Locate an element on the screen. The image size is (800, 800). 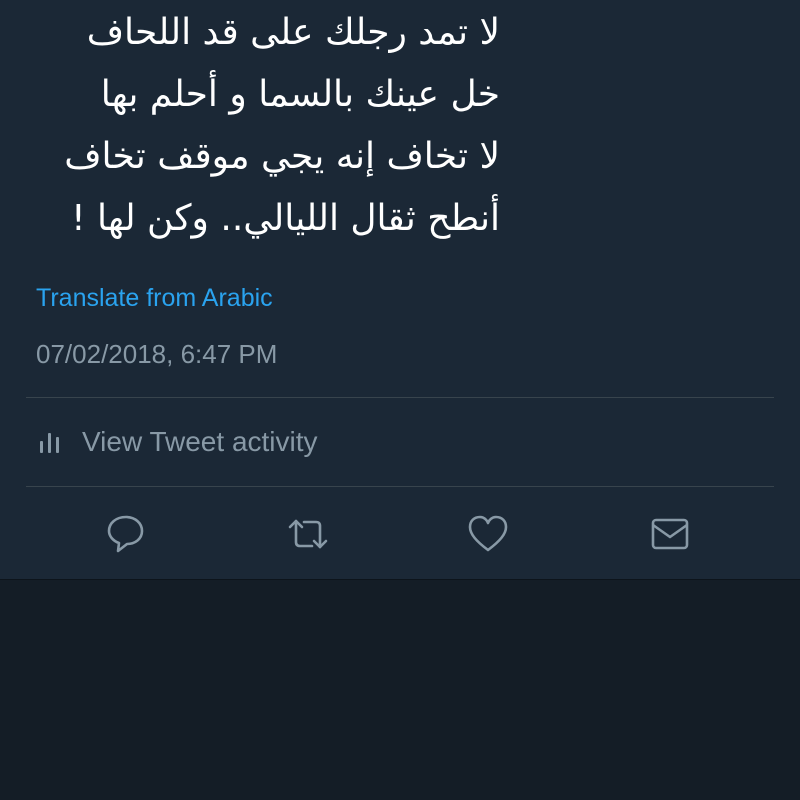
tweet-text-line: لا تخاف إنه يجي موقف تخاف is located at coordinates (282, 156).